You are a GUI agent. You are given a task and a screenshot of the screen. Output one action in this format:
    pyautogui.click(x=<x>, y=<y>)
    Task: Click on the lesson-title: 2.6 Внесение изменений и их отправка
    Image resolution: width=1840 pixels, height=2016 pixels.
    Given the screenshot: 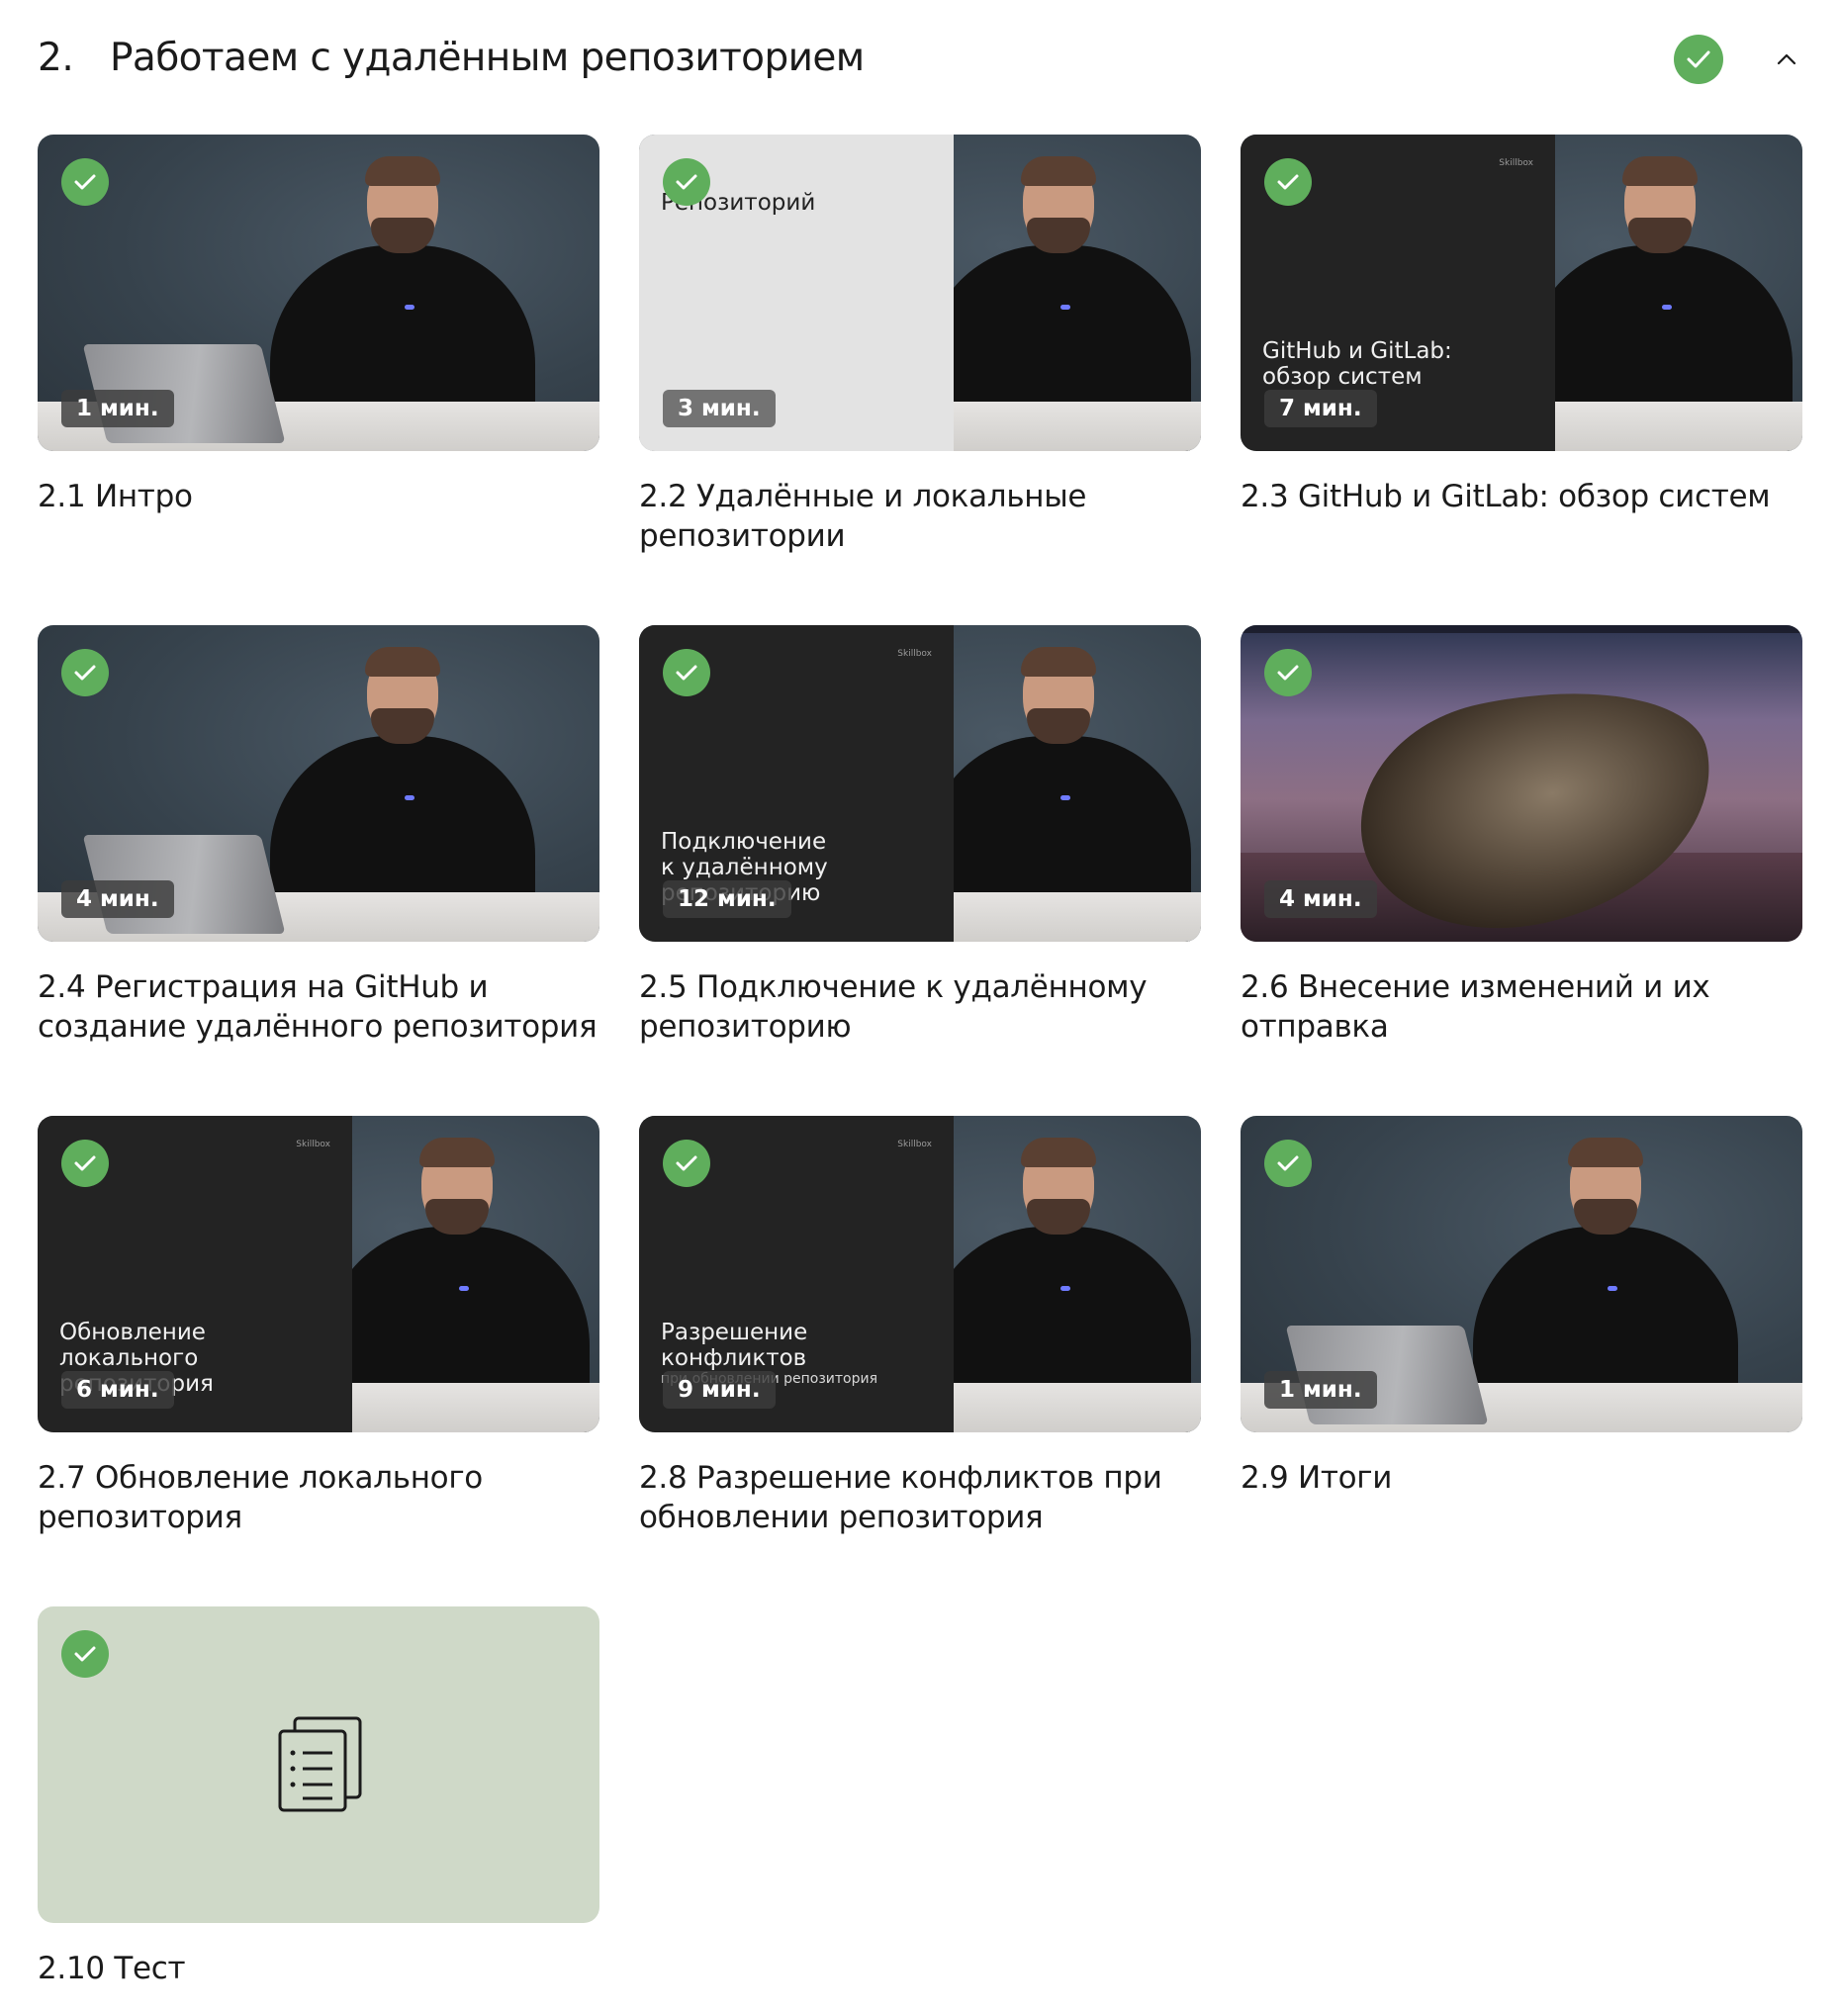 What is the action you would take?
    pyautogui.click(x=1527, y=1007)
    